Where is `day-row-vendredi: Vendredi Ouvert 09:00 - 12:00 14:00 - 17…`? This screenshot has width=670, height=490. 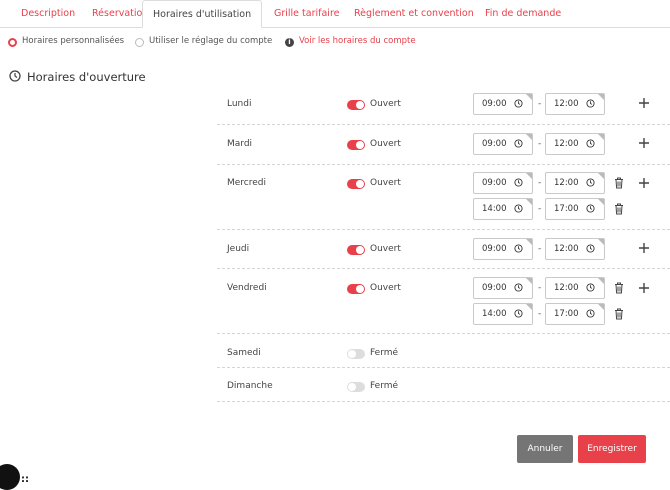 day-row-vendredi: Vendredi Ouvert 09:00 - 12:00 14:00 - 17… is located at coordinates (443, 301).